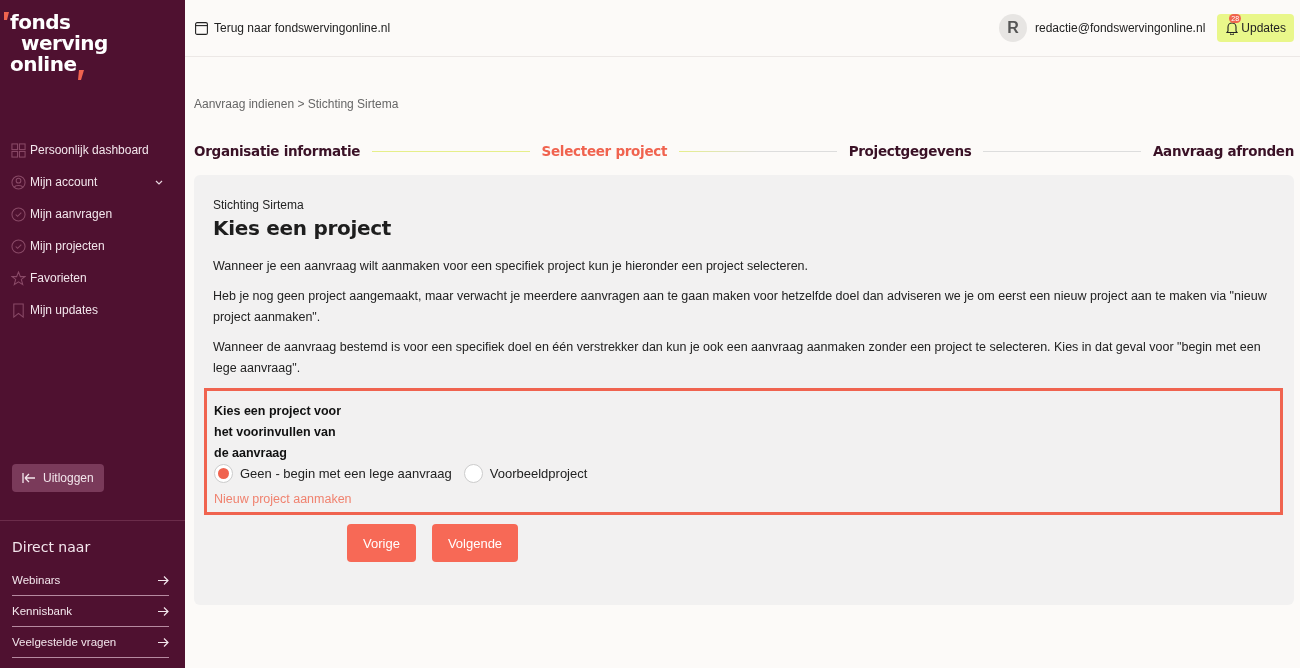  I want to click on paragraph: Heb je nog geen project aangemaakt, maar verwacht je meerdere aanvragen aan te gaan maken voor hetzelfde doel dan adviseren we je om eerst een nieuw project aan te maken via "nieuw project aanmaken"., so click(740, 307).